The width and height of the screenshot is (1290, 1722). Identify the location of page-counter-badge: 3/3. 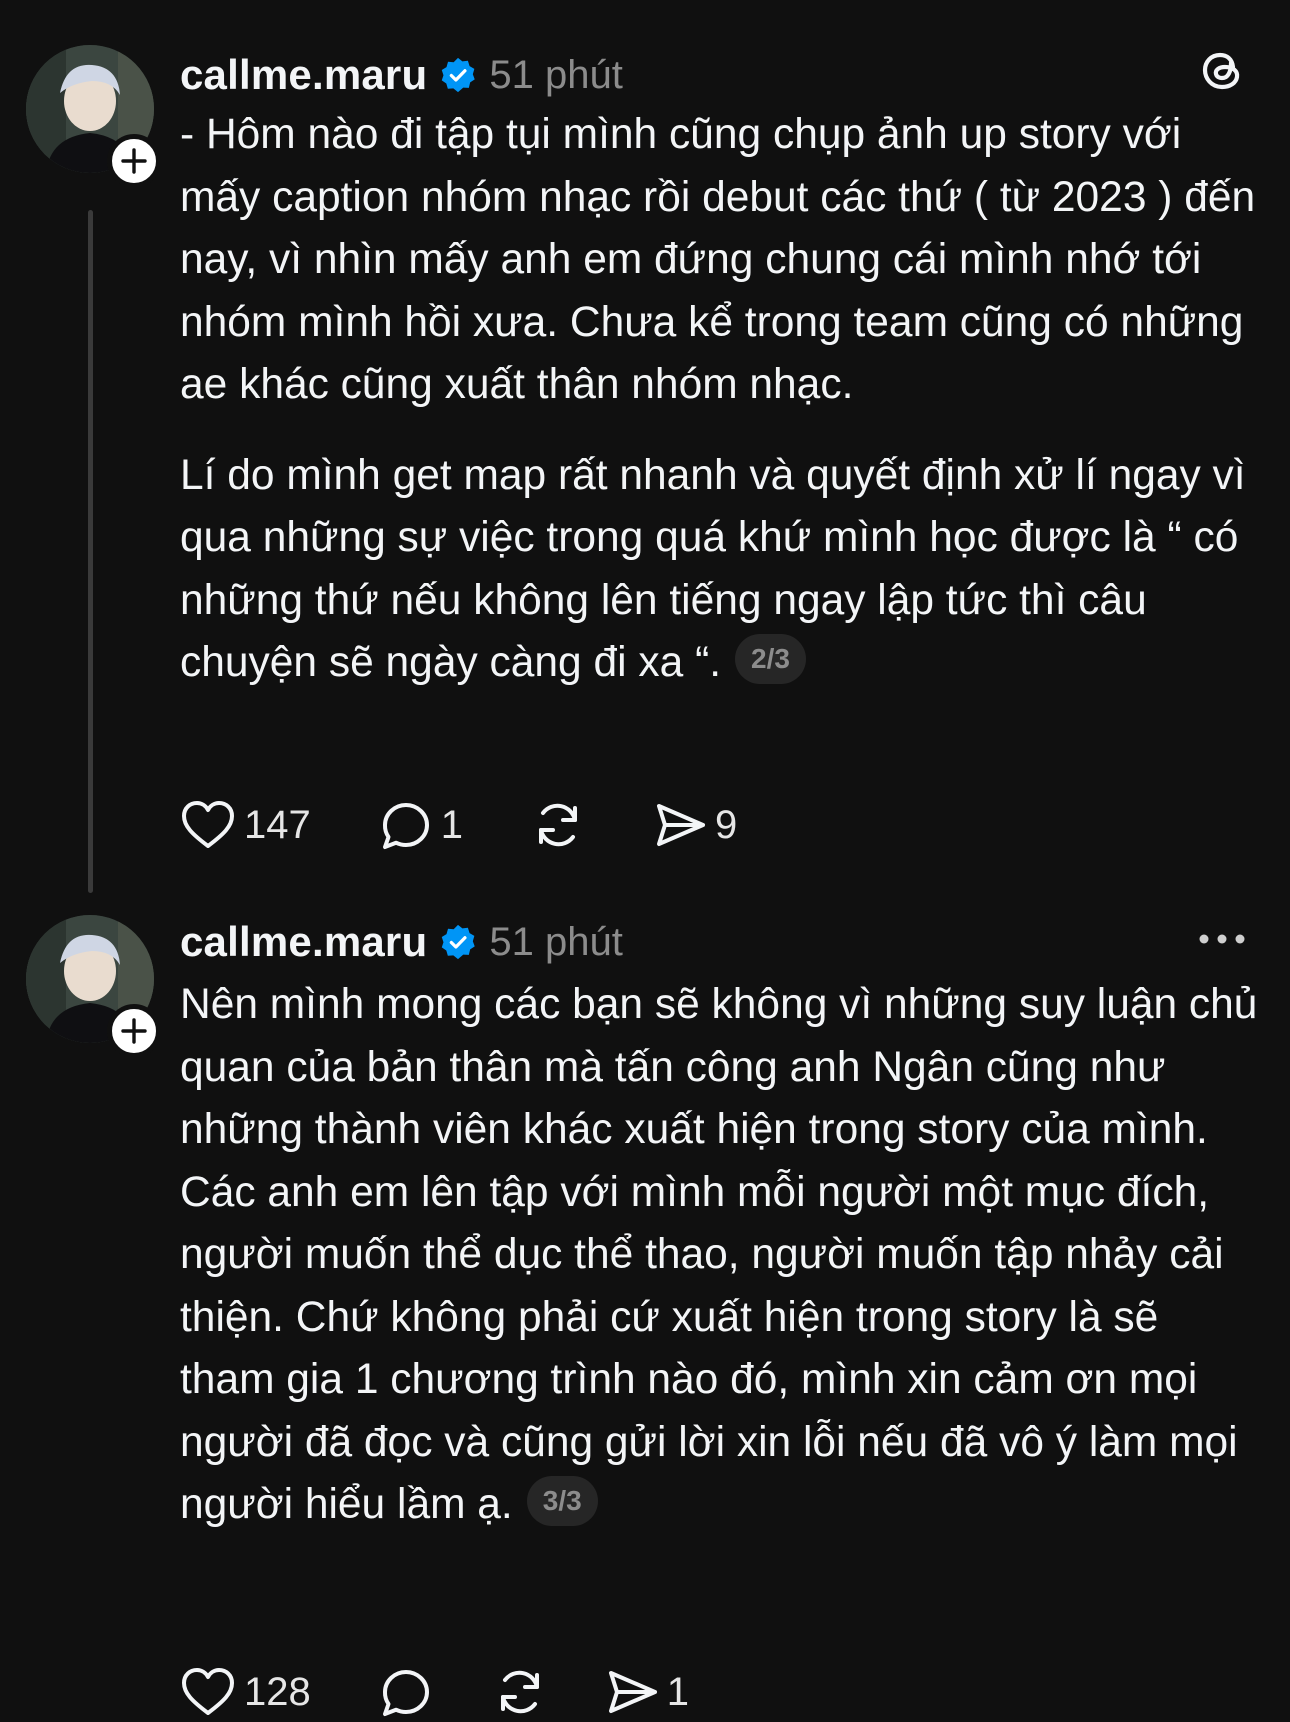
(562, 1500).